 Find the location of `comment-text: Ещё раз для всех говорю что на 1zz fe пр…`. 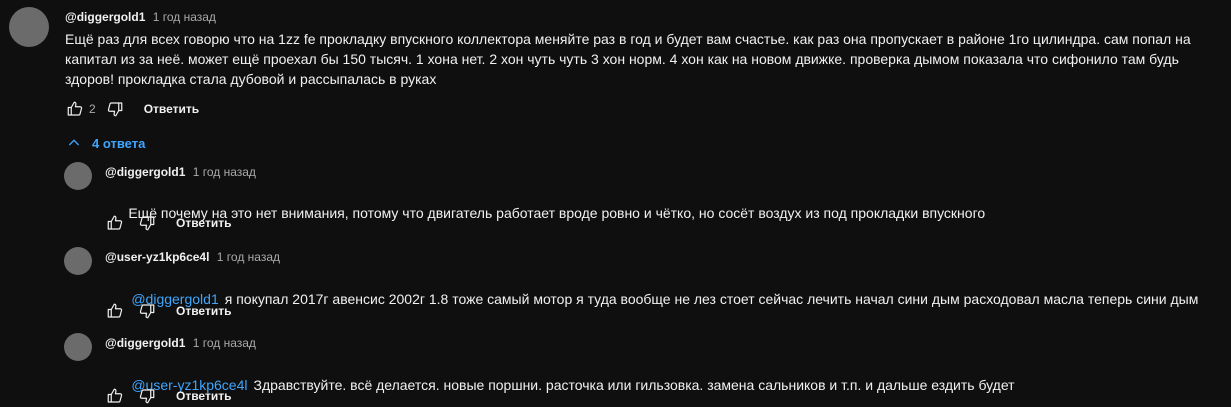

comment-text: Ещё раз для всех говорю что на 1zz fe пр… is located at coordinates (630, 59).